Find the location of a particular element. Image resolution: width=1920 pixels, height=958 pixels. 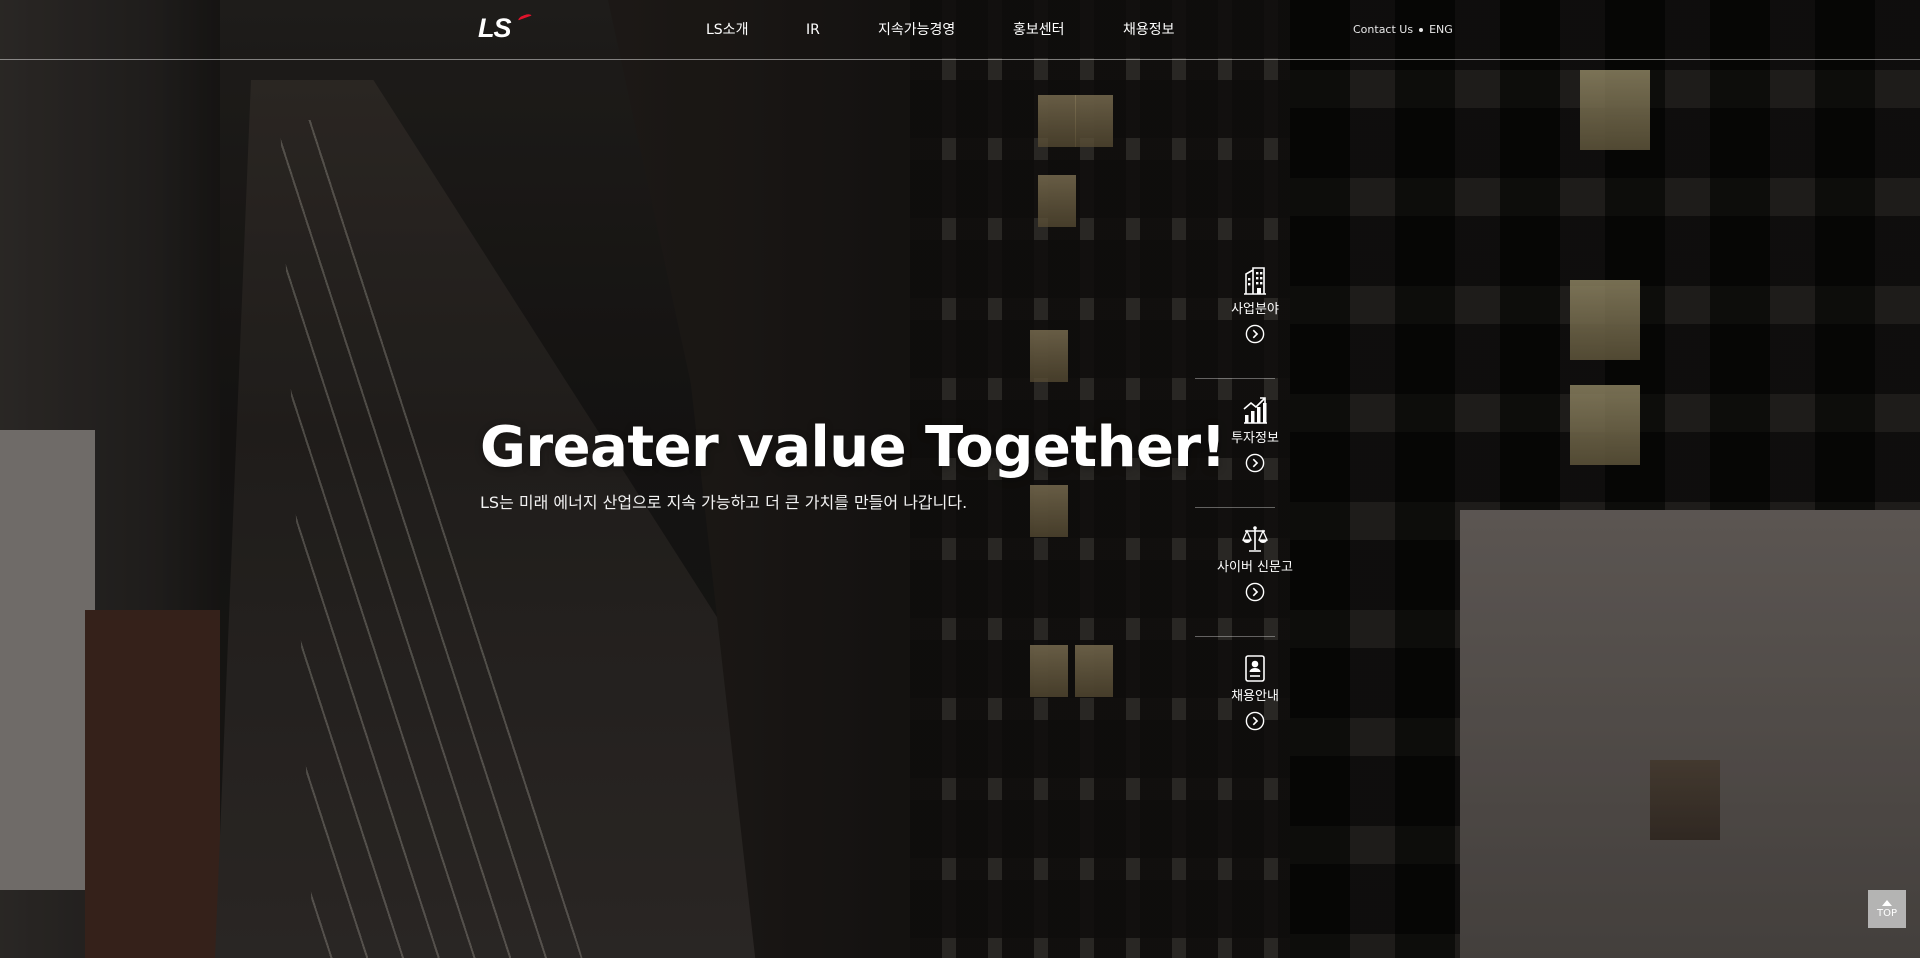

separator-dot is located at coordinates (1421, 30).